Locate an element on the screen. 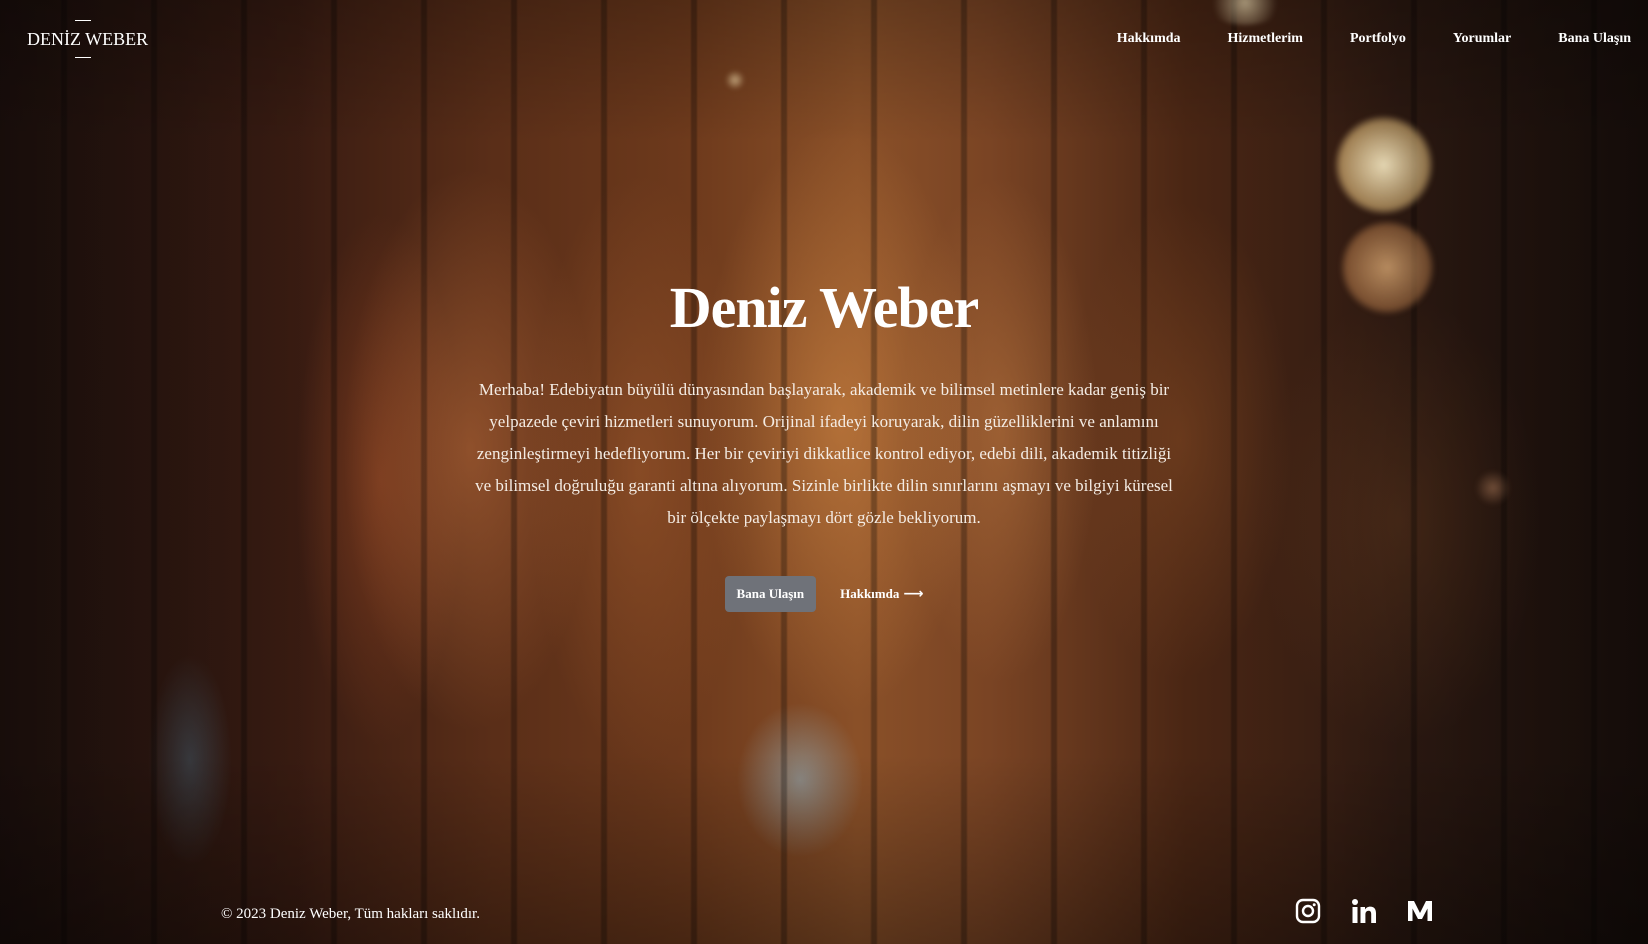 The image size is (1648, 944). social-links is located at coordinates (1364, 911).